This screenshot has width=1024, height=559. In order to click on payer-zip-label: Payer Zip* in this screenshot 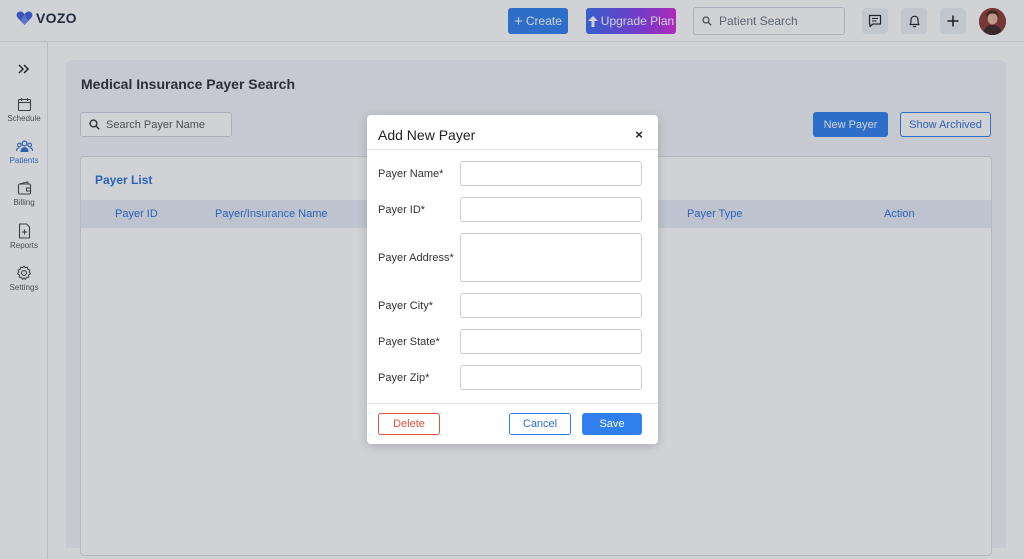, I will do `click(404, 378)`.